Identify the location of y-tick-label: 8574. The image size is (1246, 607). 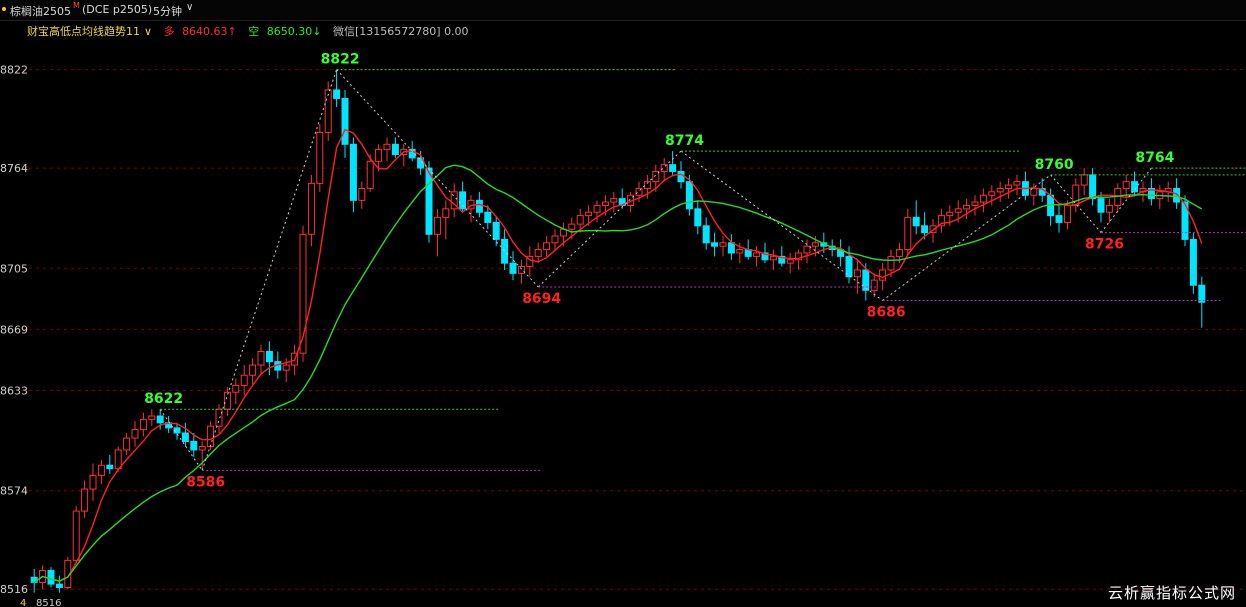
(14, 491).